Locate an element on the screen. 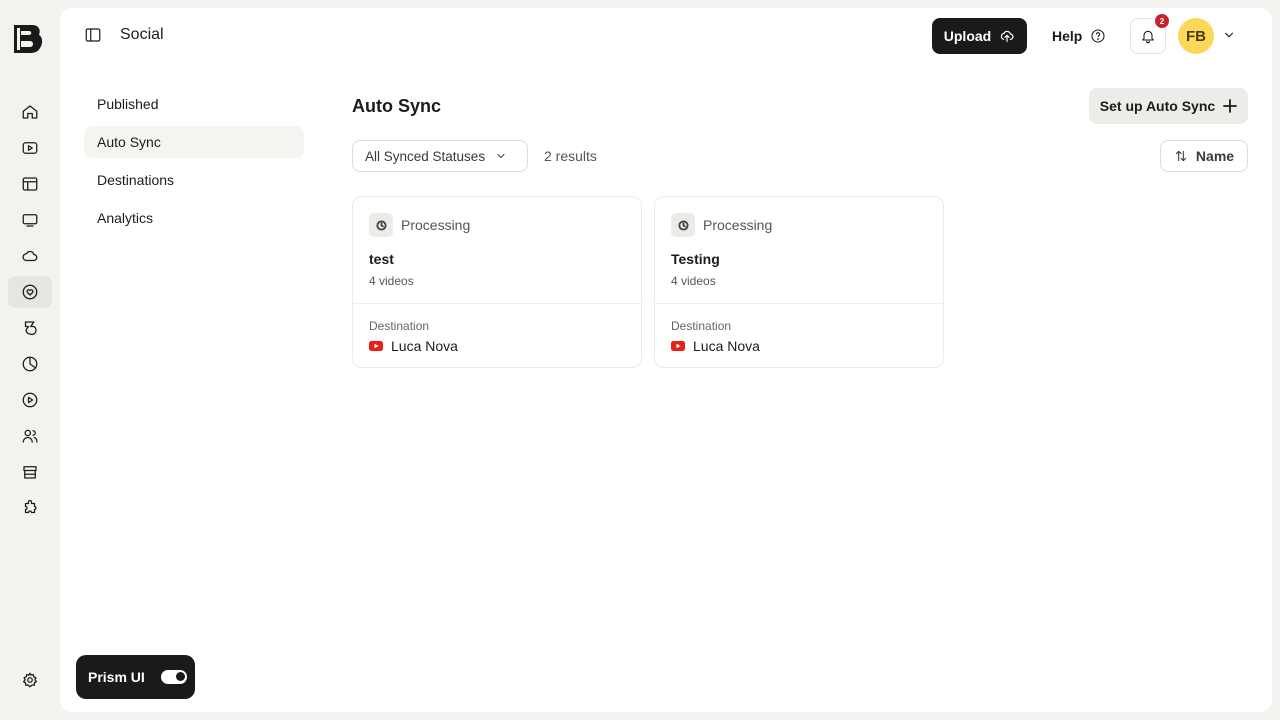 The height and width of the screenshot is (720, 1280). heart-circle-icon is located at coordinates (30, 292).